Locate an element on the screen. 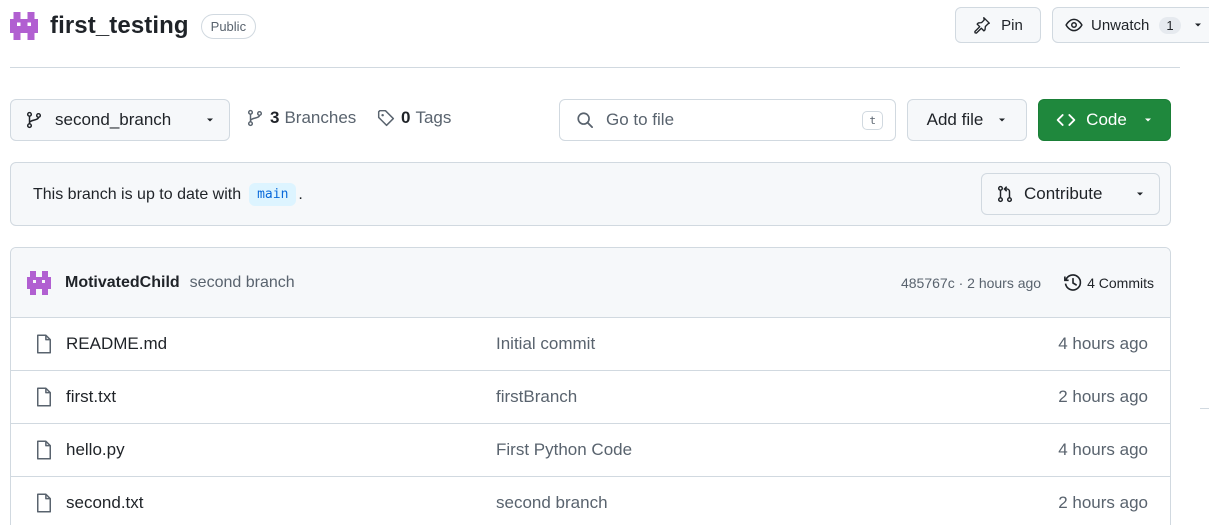  search-icon is located at coordinates (585, 120).